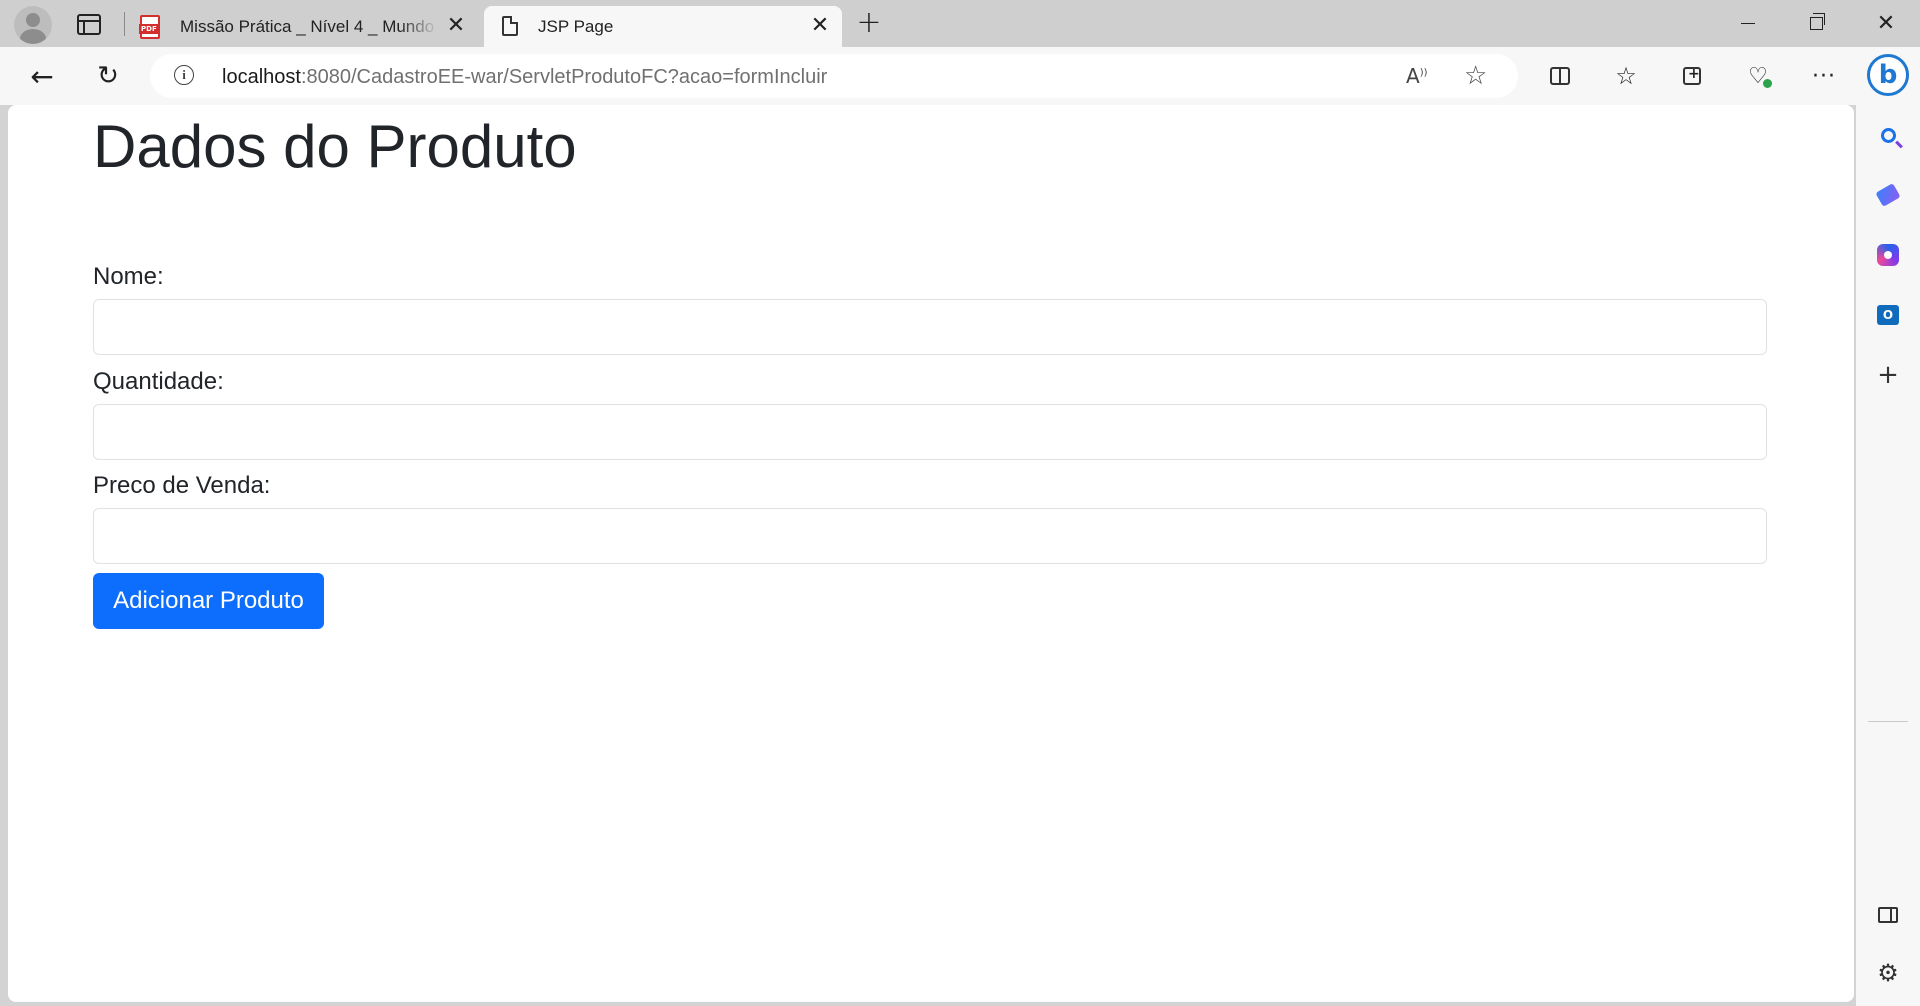  What do you see at coordinates (261, 77) in the screenshot?
I see `url-host: localhost` at bounding box center [261, 77].